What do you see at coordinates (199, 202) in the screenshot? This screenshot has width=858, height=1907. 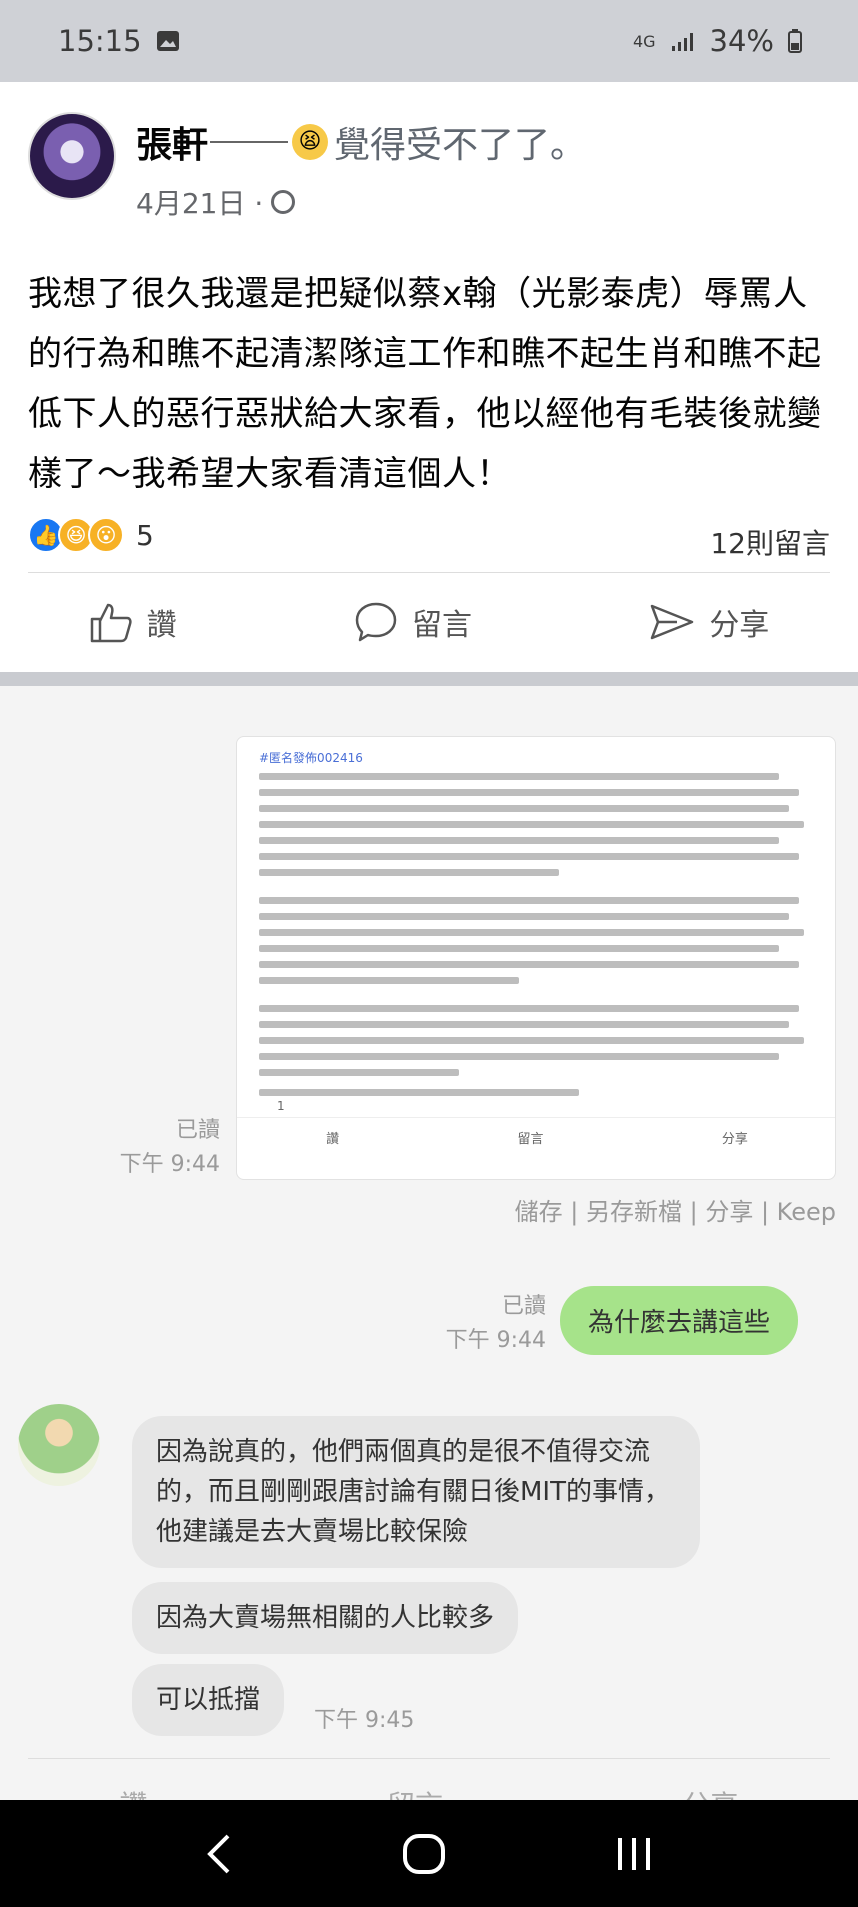 I see `post-date: 4月21日 ·` at bounding box center [199, 202].